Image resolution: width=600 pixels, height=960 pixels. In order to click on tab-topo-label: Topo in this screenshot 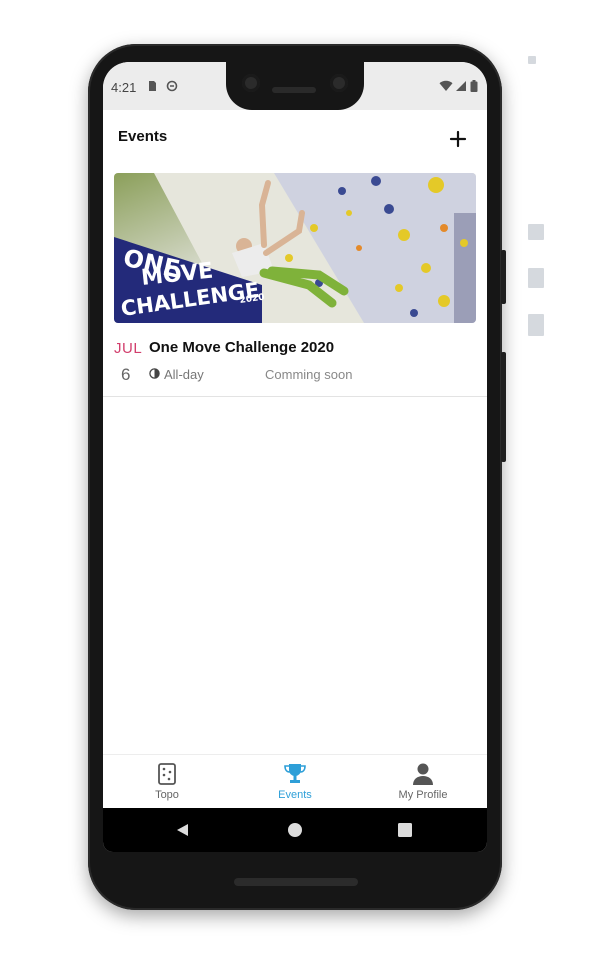, I will do `click(167, 795)`.